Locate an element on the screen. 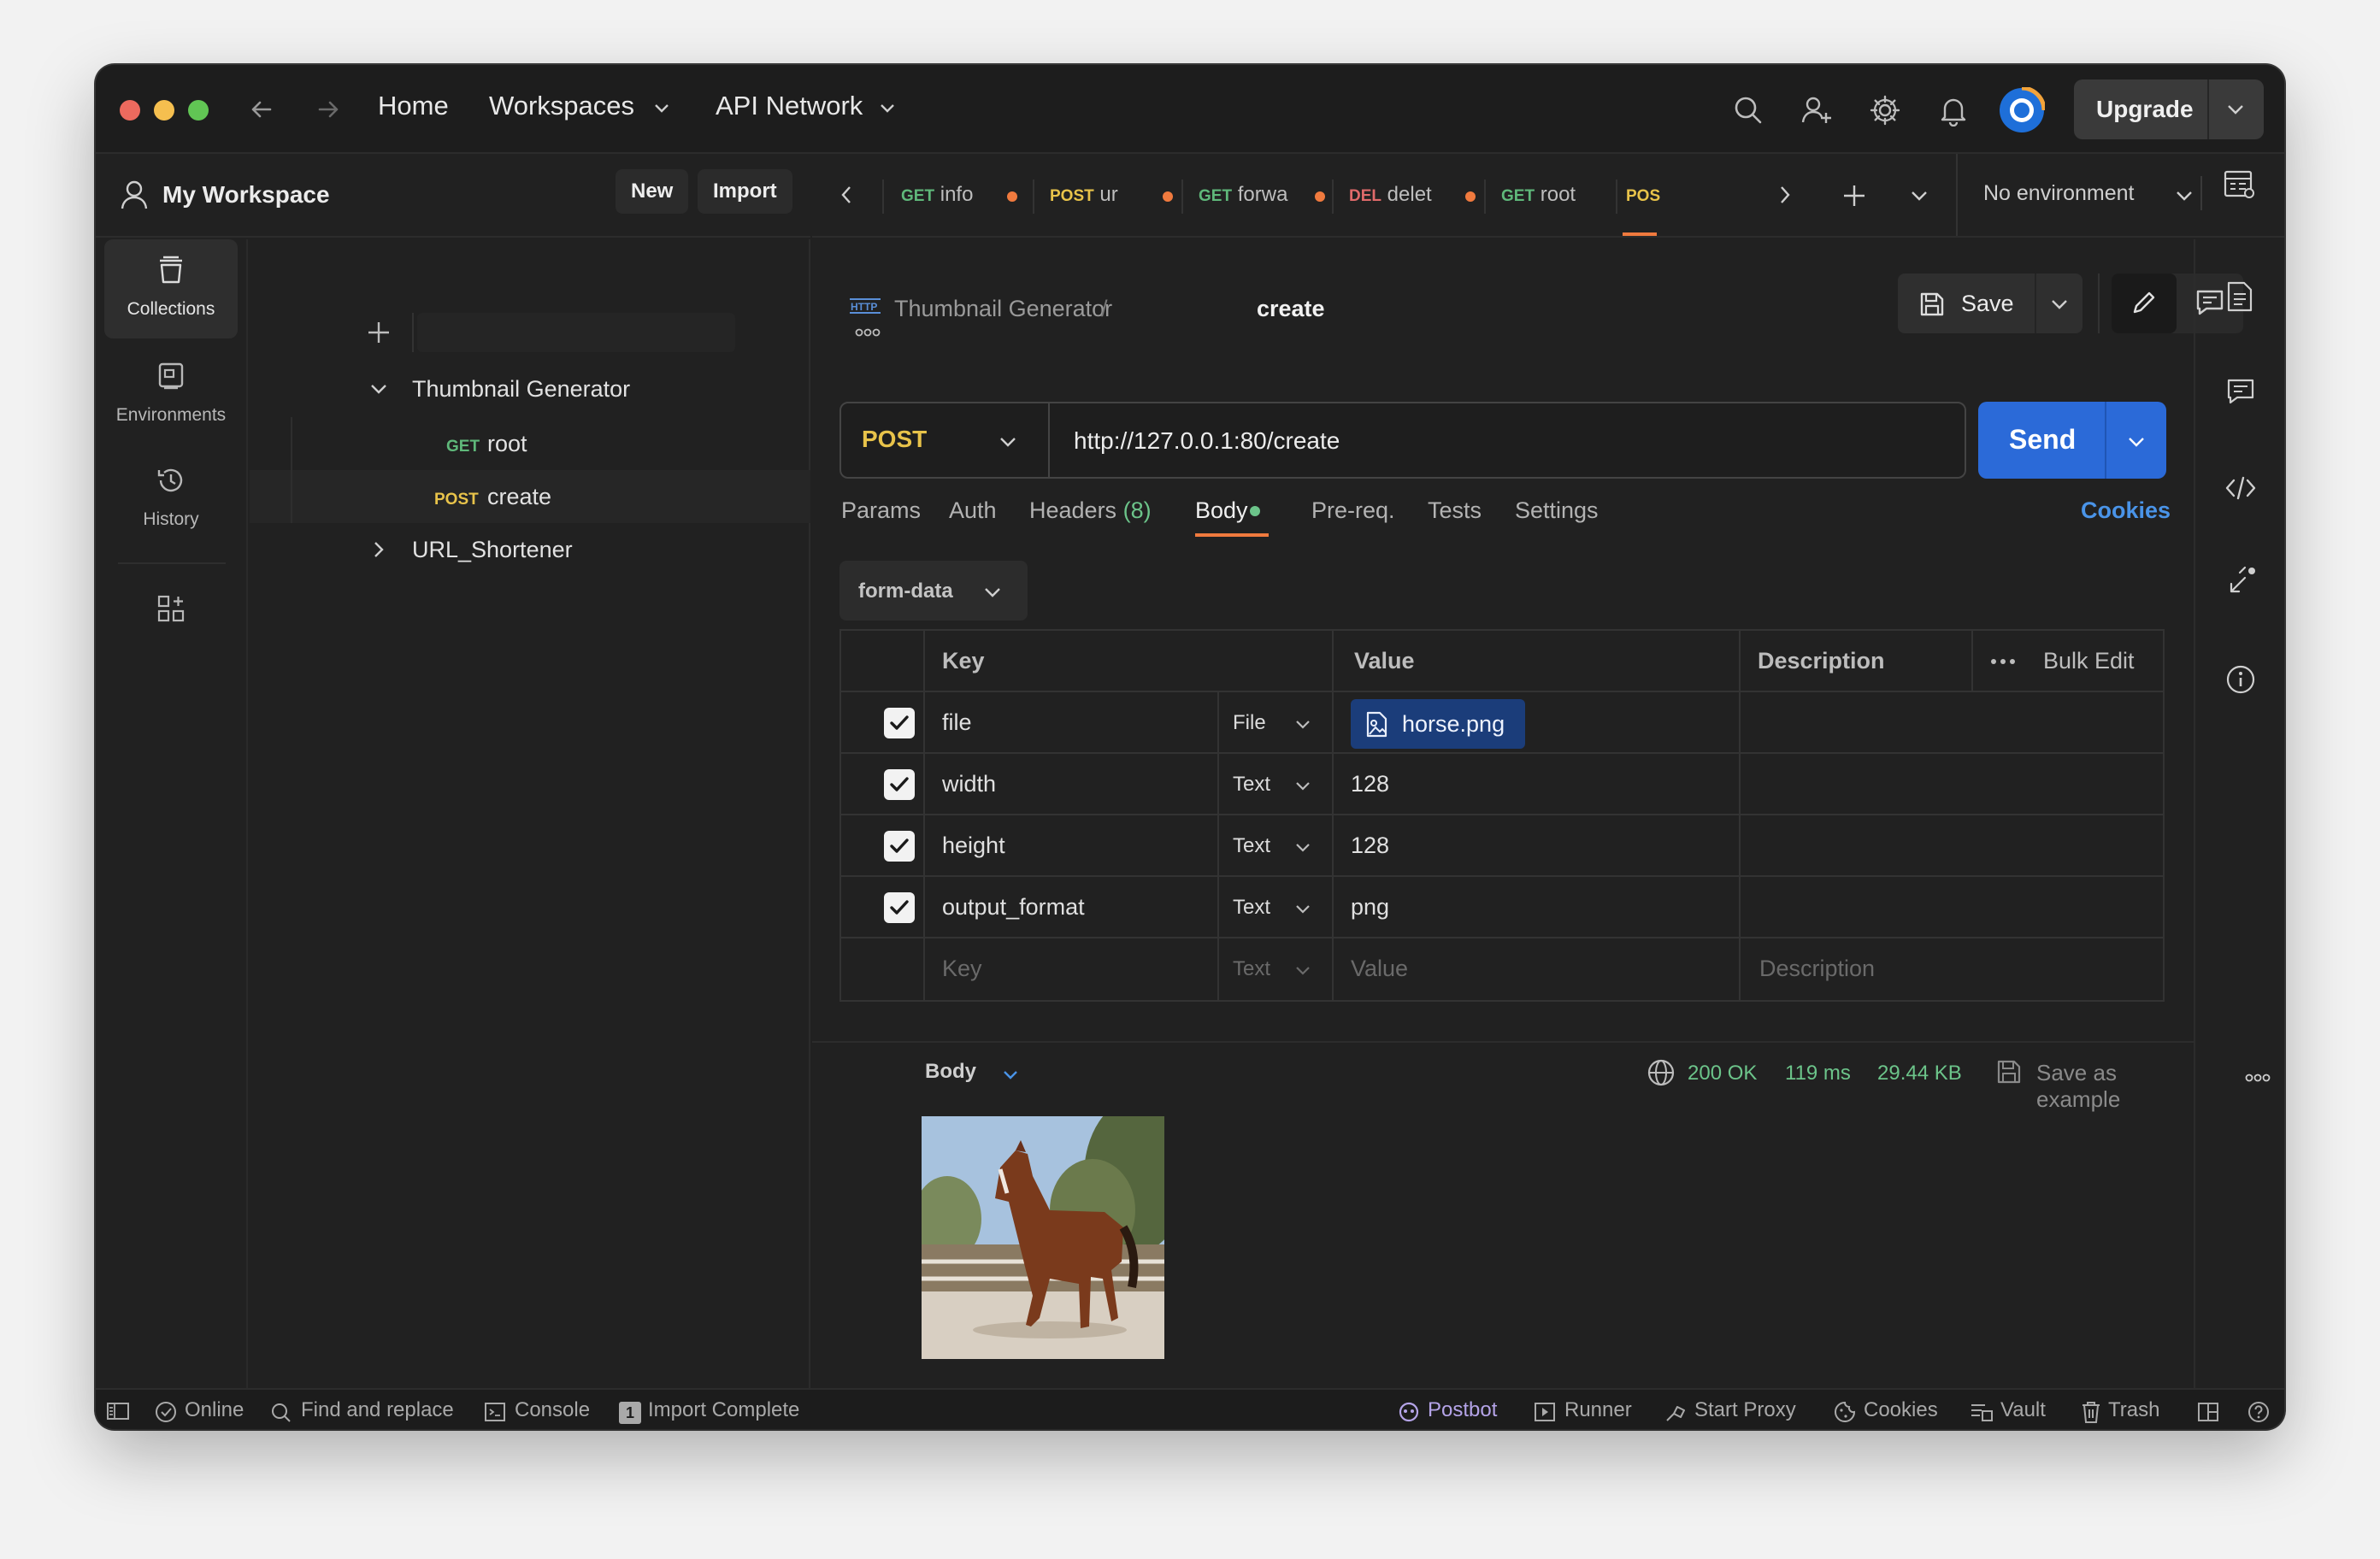 This screenshot has height=1559, width=2380. layout-icon is located at coordinates (2208, 1412).